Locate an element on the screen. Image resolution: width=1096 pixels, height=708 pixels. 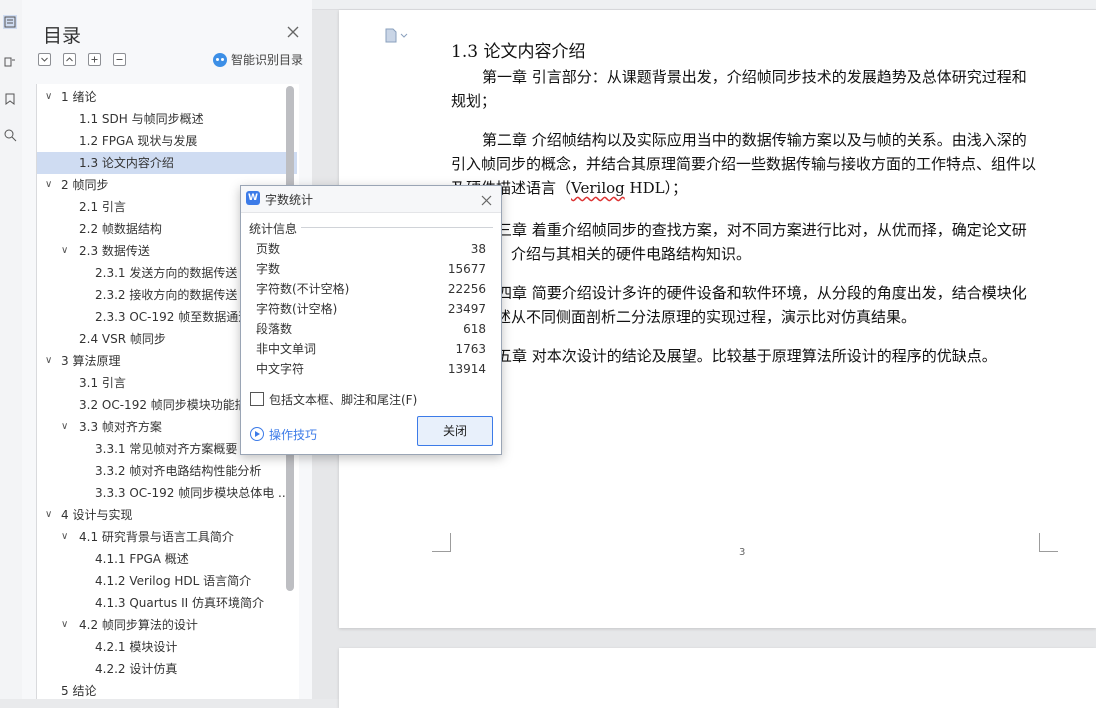
toc-item: ∨ 4.2 帧同步算法的设计 is located at coordinates (167, 625).